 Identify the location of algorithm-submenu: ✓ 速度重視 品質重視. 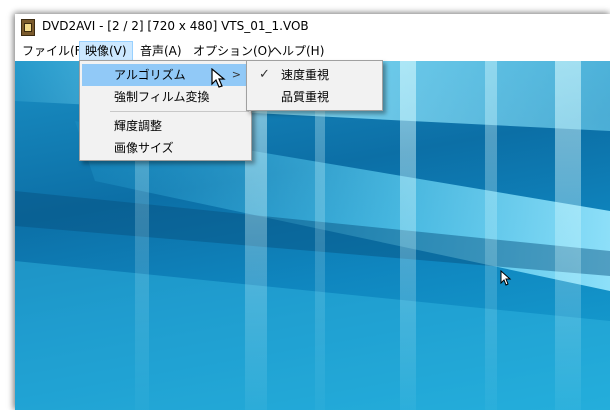
(314, 85).